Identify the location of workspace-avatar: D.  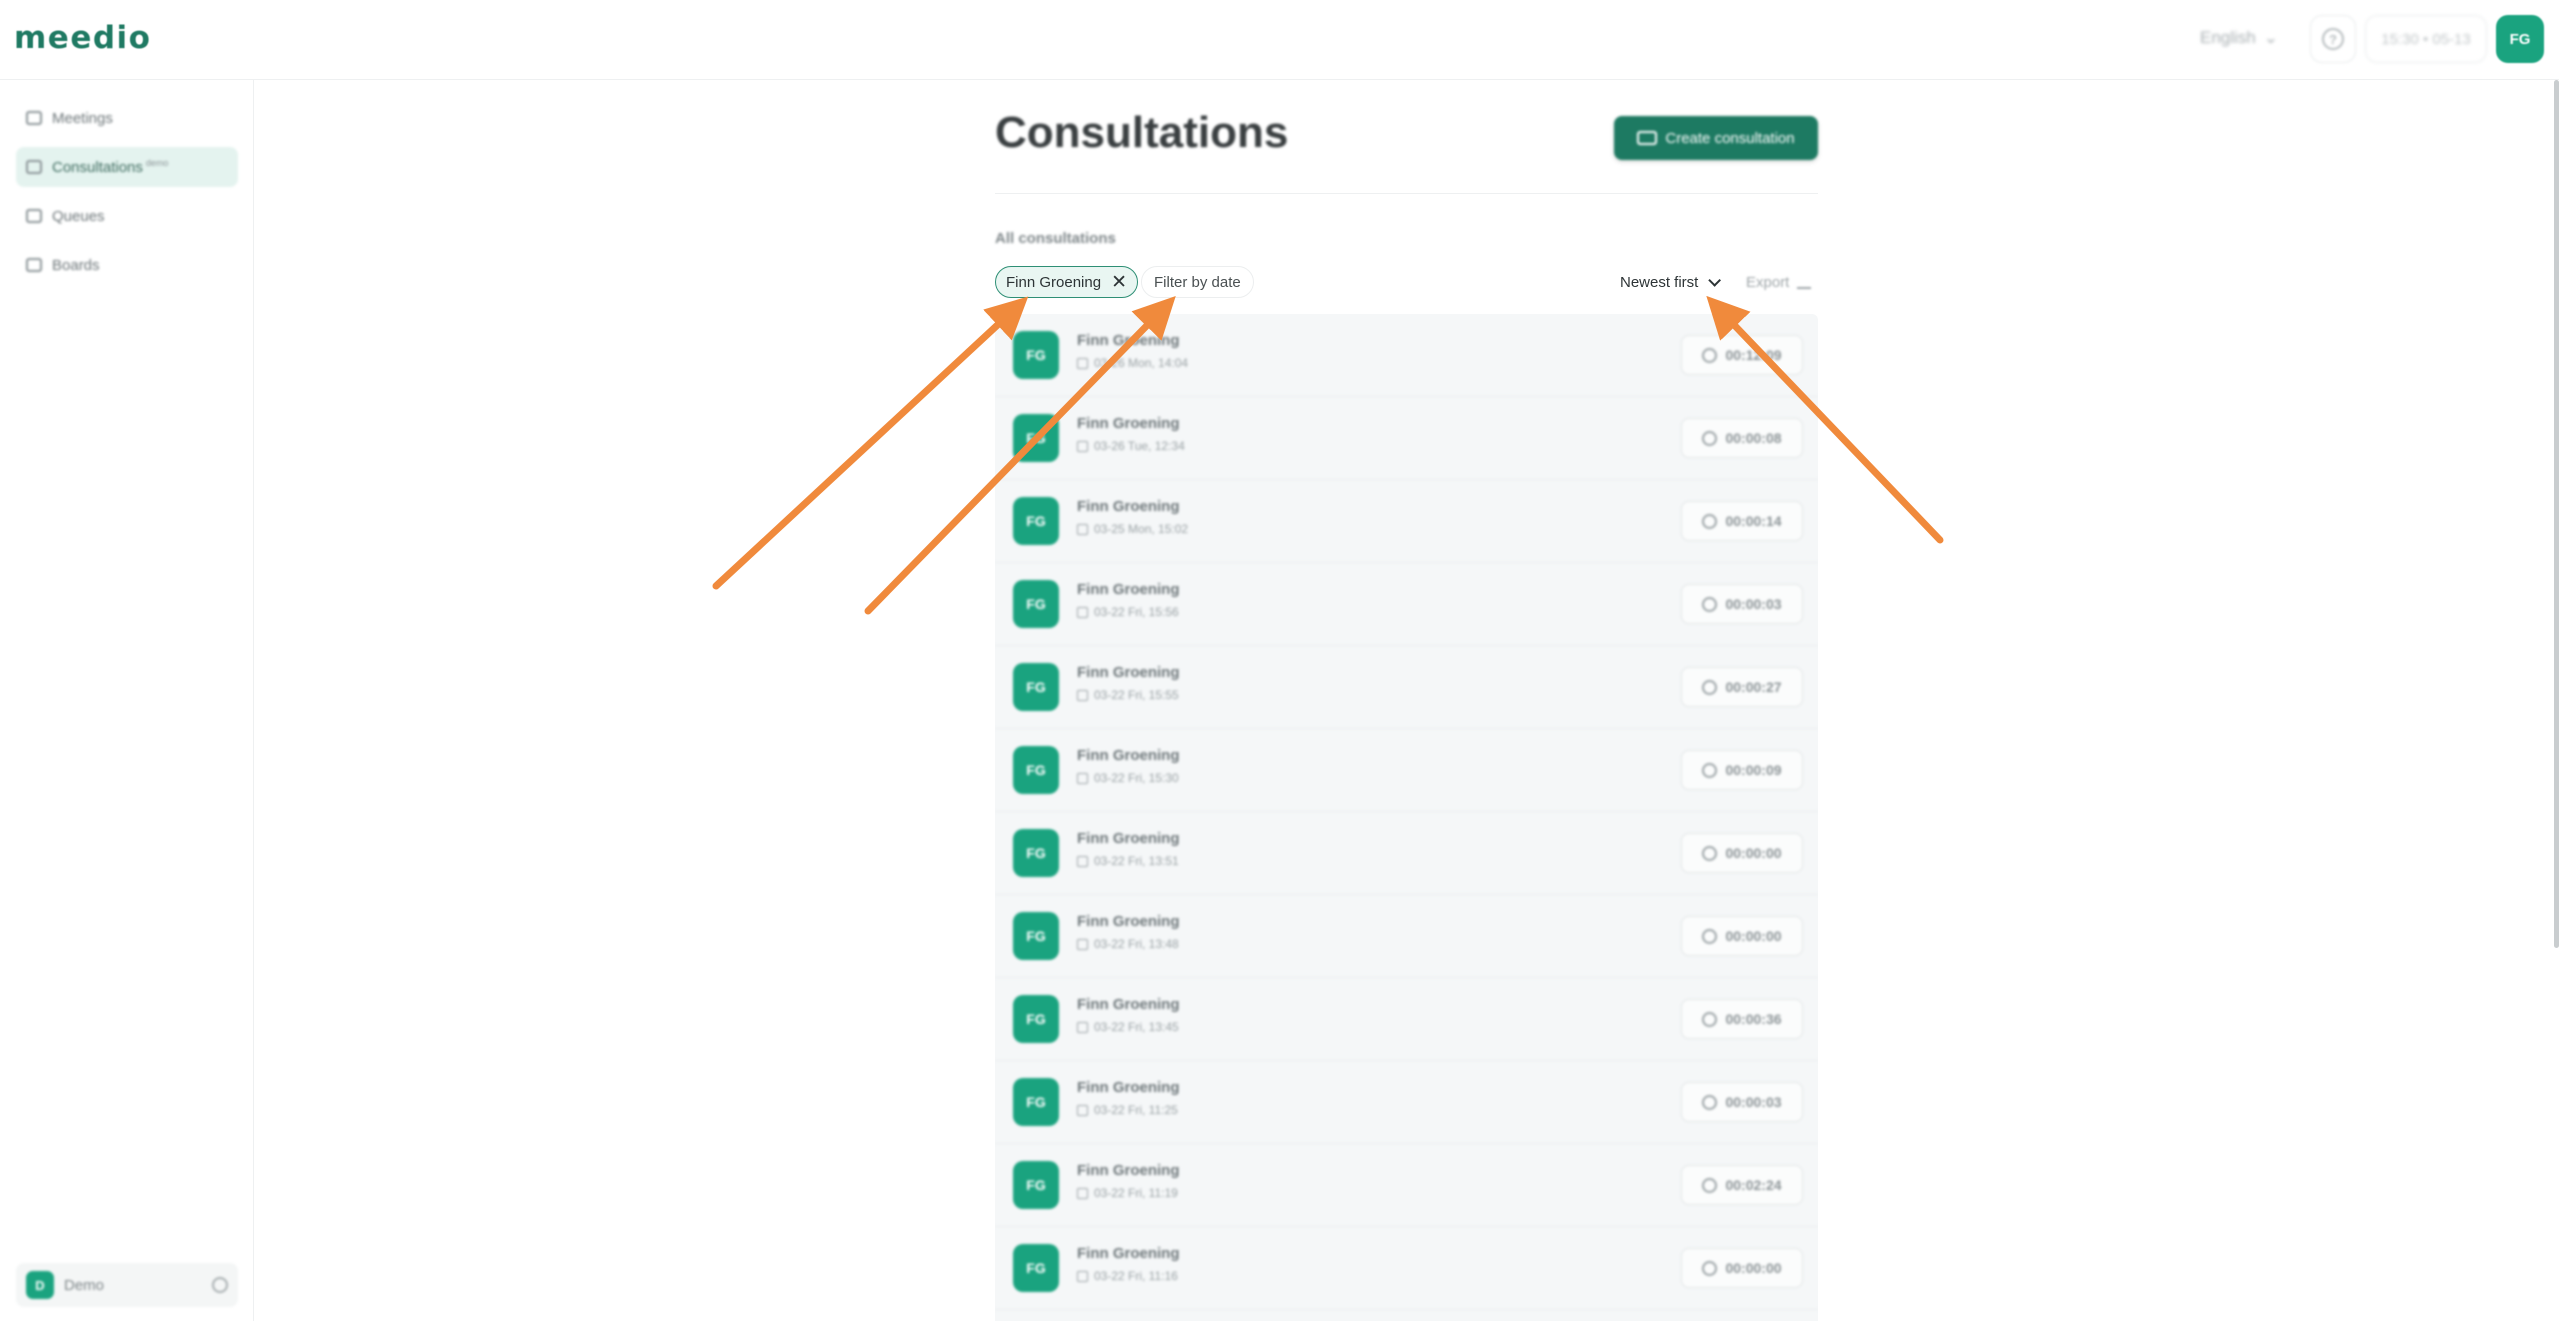
(40, 1285).